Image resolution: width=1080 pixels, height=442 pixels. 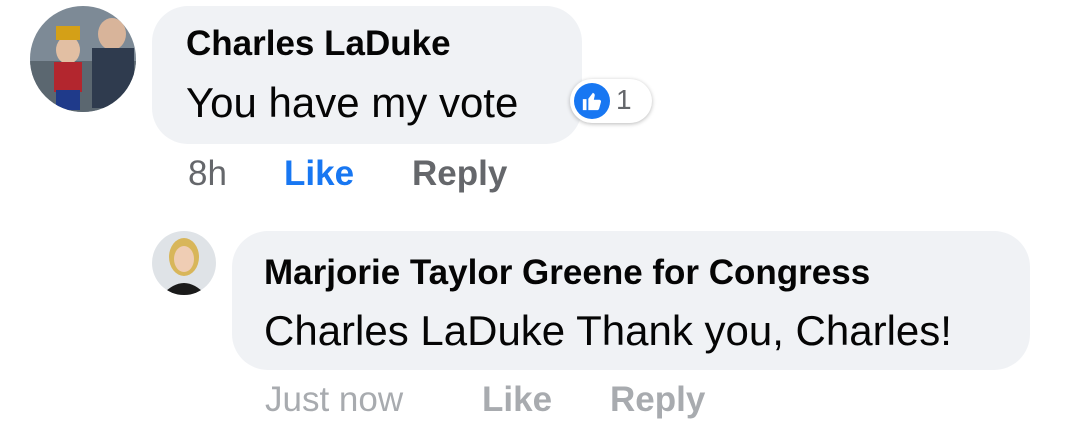 I want to click on reaction-count: 1, so click(x=624, y=99).